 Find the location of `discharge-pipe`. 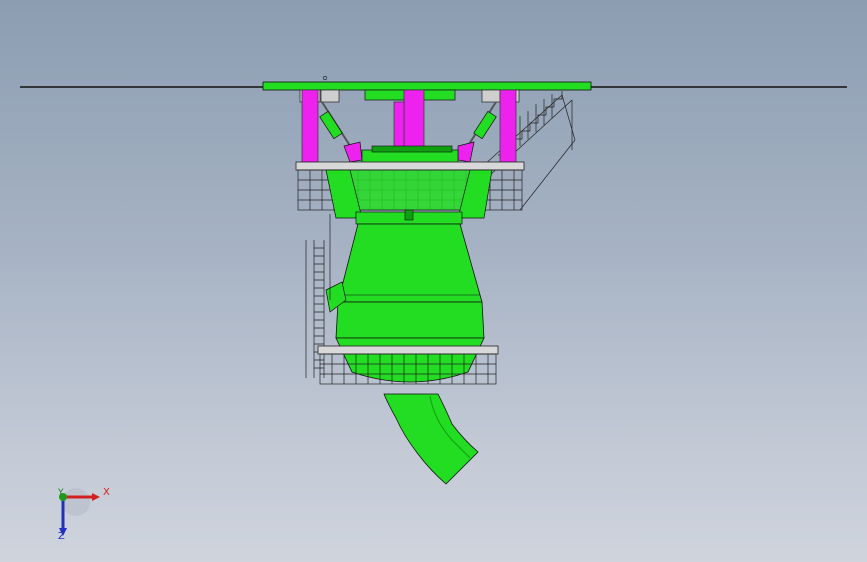

discharge-pipe is located at coordinates (431, 439).